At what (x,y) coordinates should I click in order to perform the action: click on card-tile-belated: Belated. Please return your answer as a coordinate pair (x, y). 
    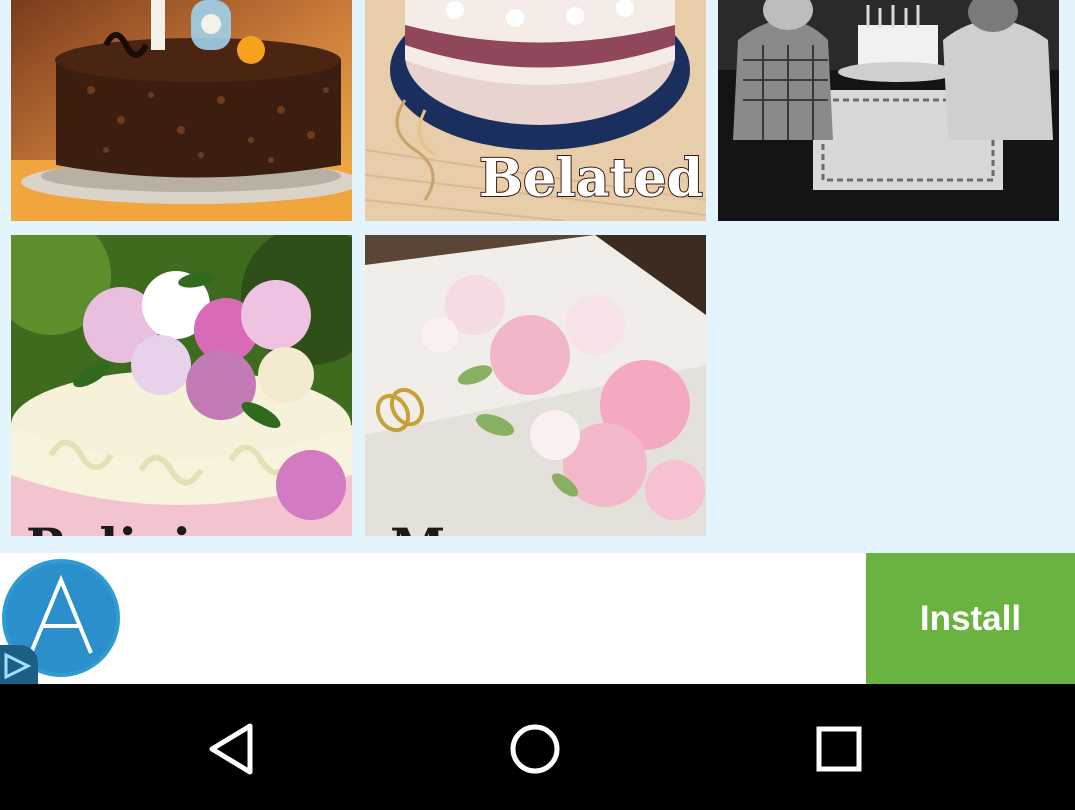
    Looking at the image, I should click on (535, 110).